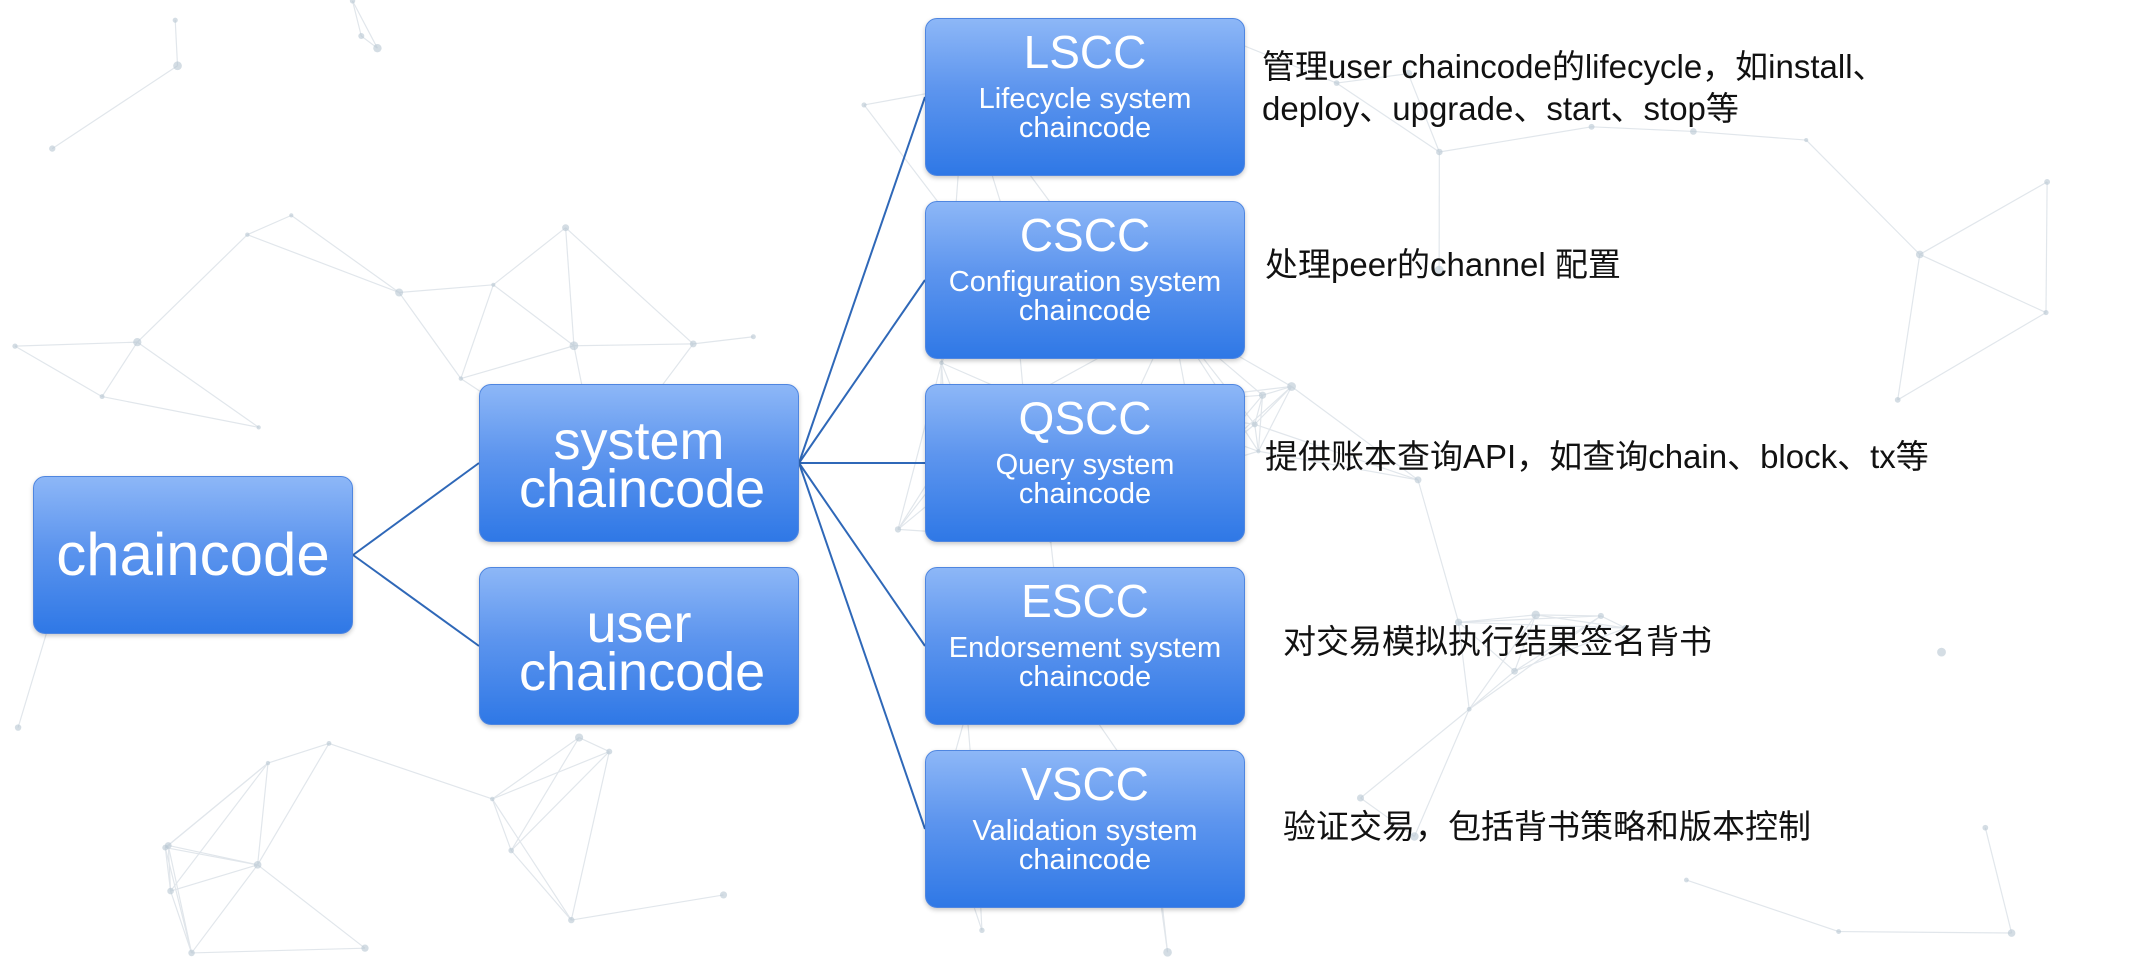 This screenshot has height=962, width=2142. What do you see at coordinates (1597, 456) in the screenshot?
I see `qscc-description: 提供账本查询API，如查询chain、block、tx等` at bounding box center [1597, 456].